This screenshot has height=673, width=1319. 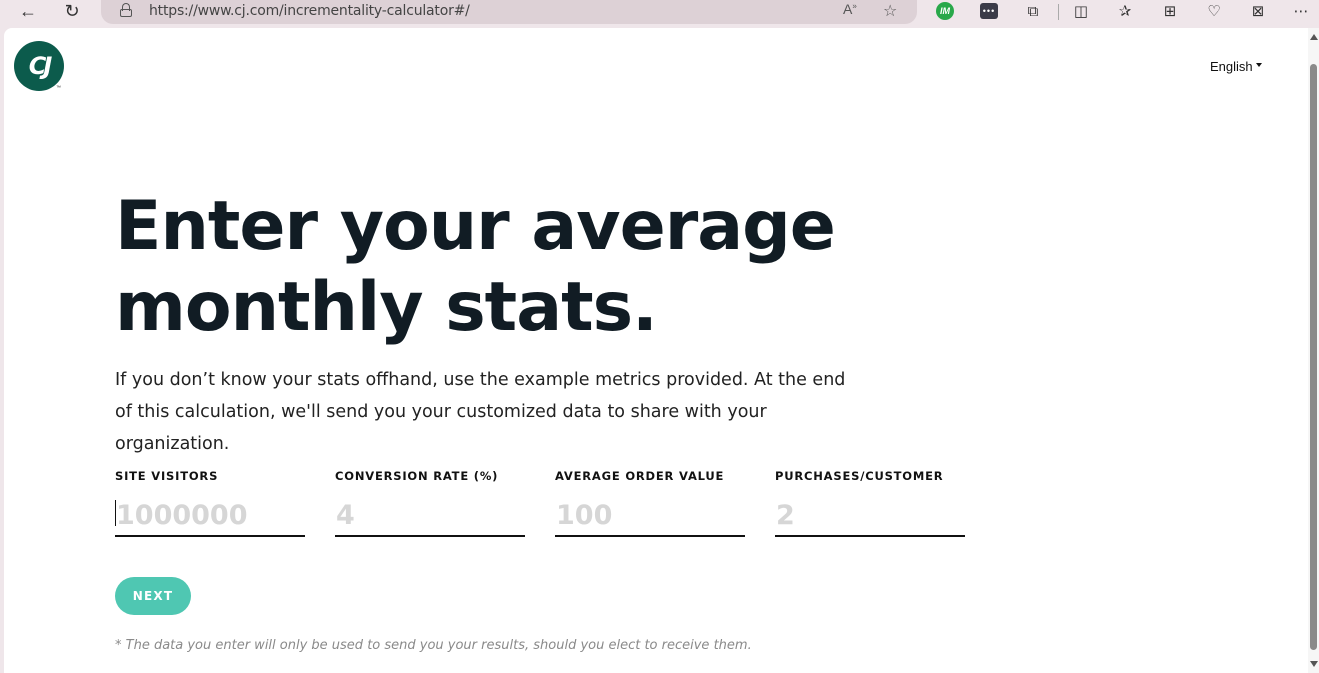 What do you see at coordinates (417, 476) in the screenshot?
I see `conversion-rate-label: CONVERSION RATE (%)` at bounding box center [417, 476].